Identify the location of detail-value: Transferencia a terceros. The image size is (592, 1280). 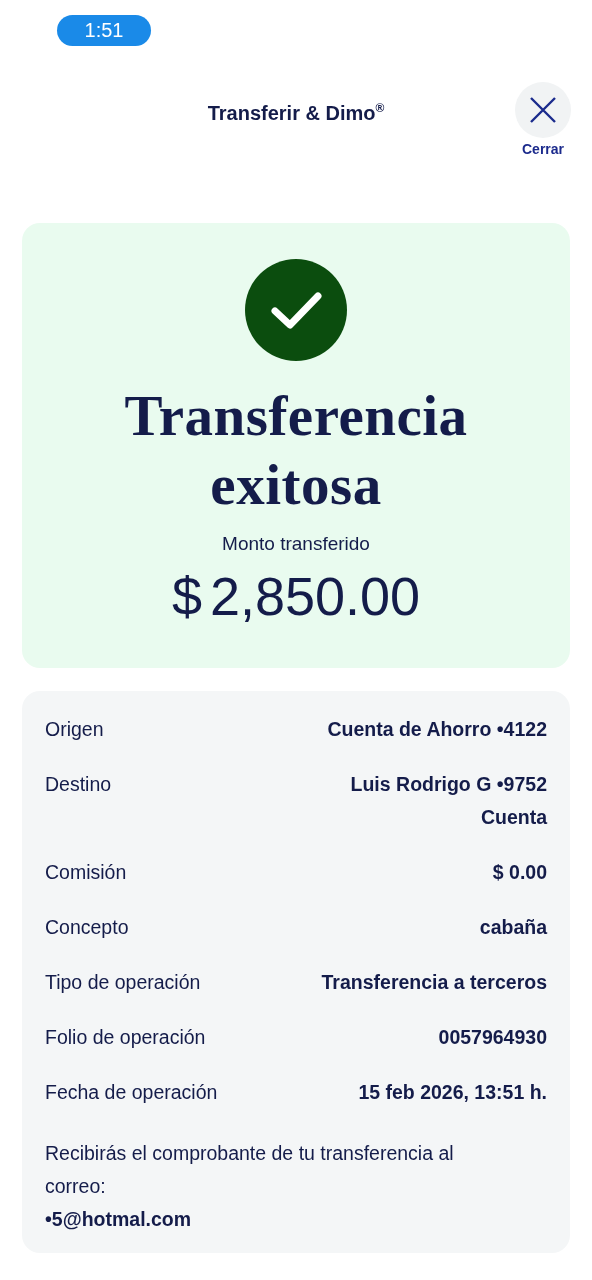
(434, 982).